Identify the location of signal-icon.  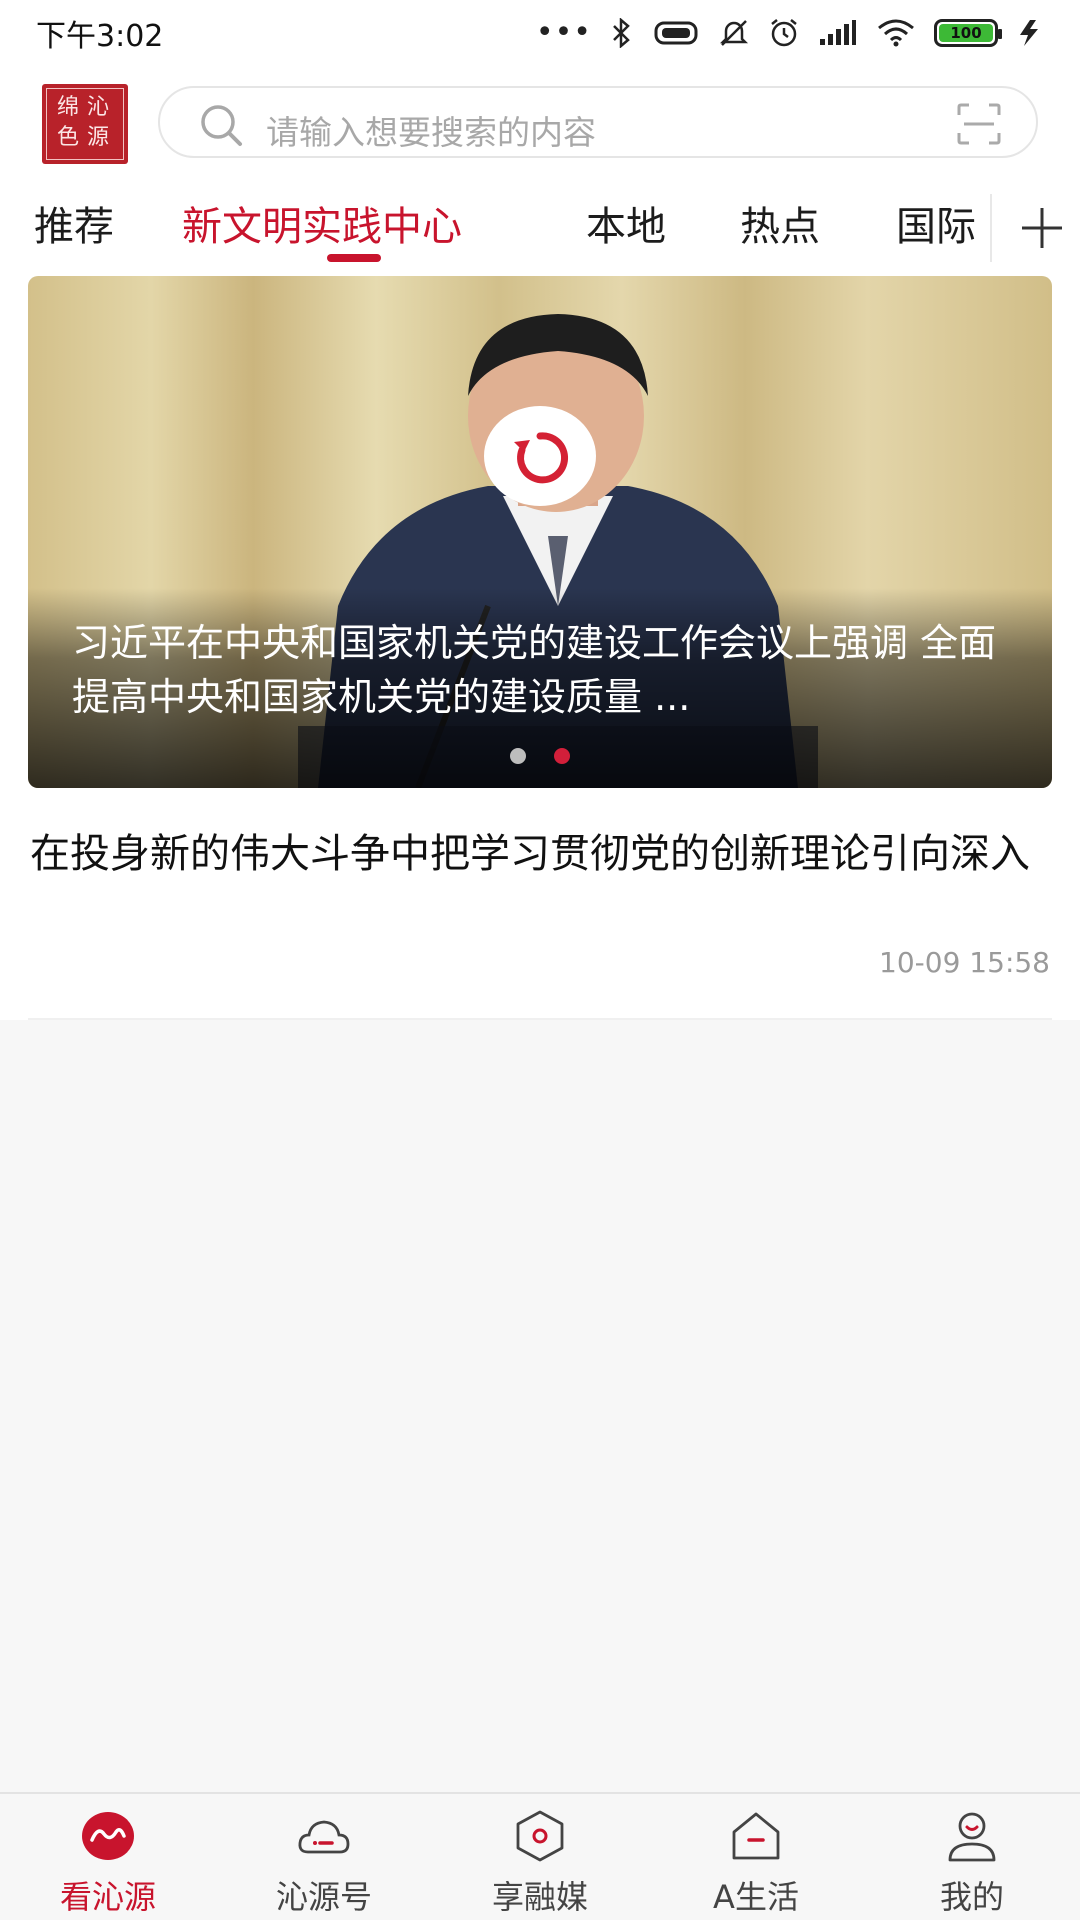
(838, 33).